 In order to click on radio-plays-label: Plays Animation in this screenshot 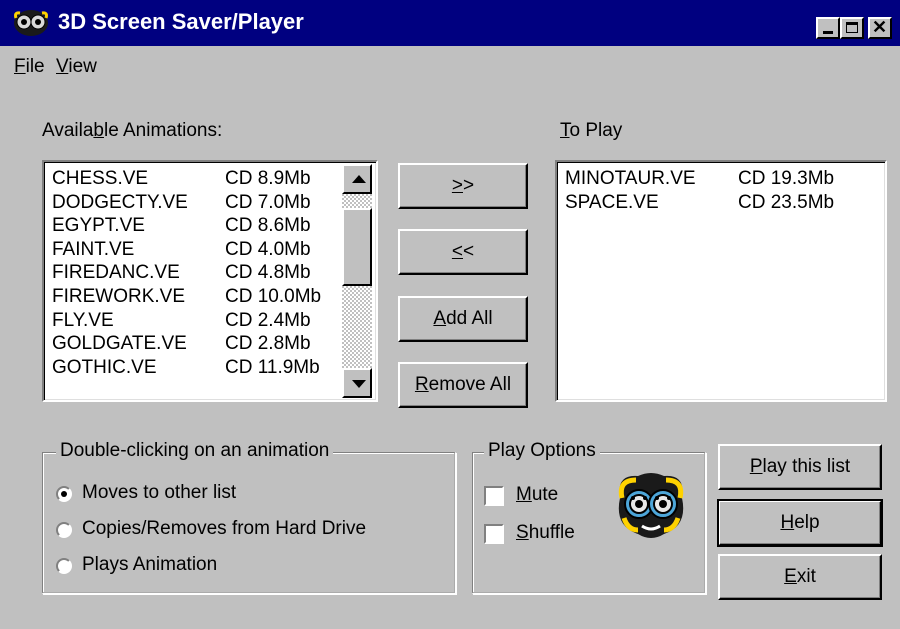, I will do `click(150, 564)`.